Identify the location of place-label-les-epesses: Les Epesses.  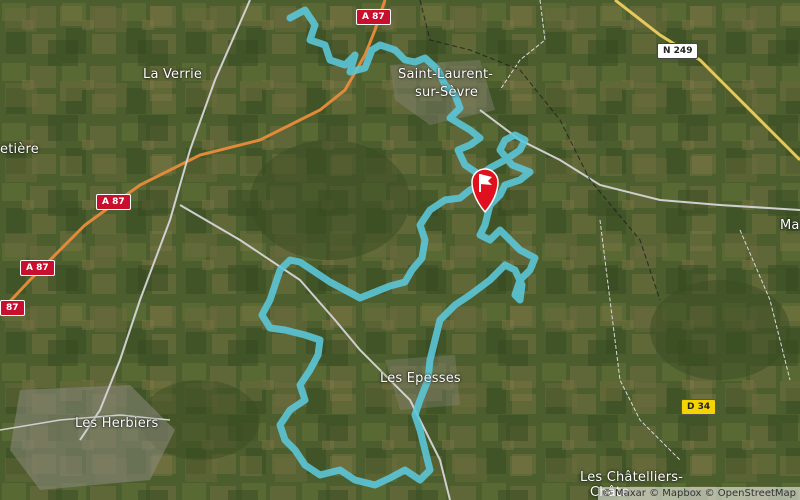
(420, 378).